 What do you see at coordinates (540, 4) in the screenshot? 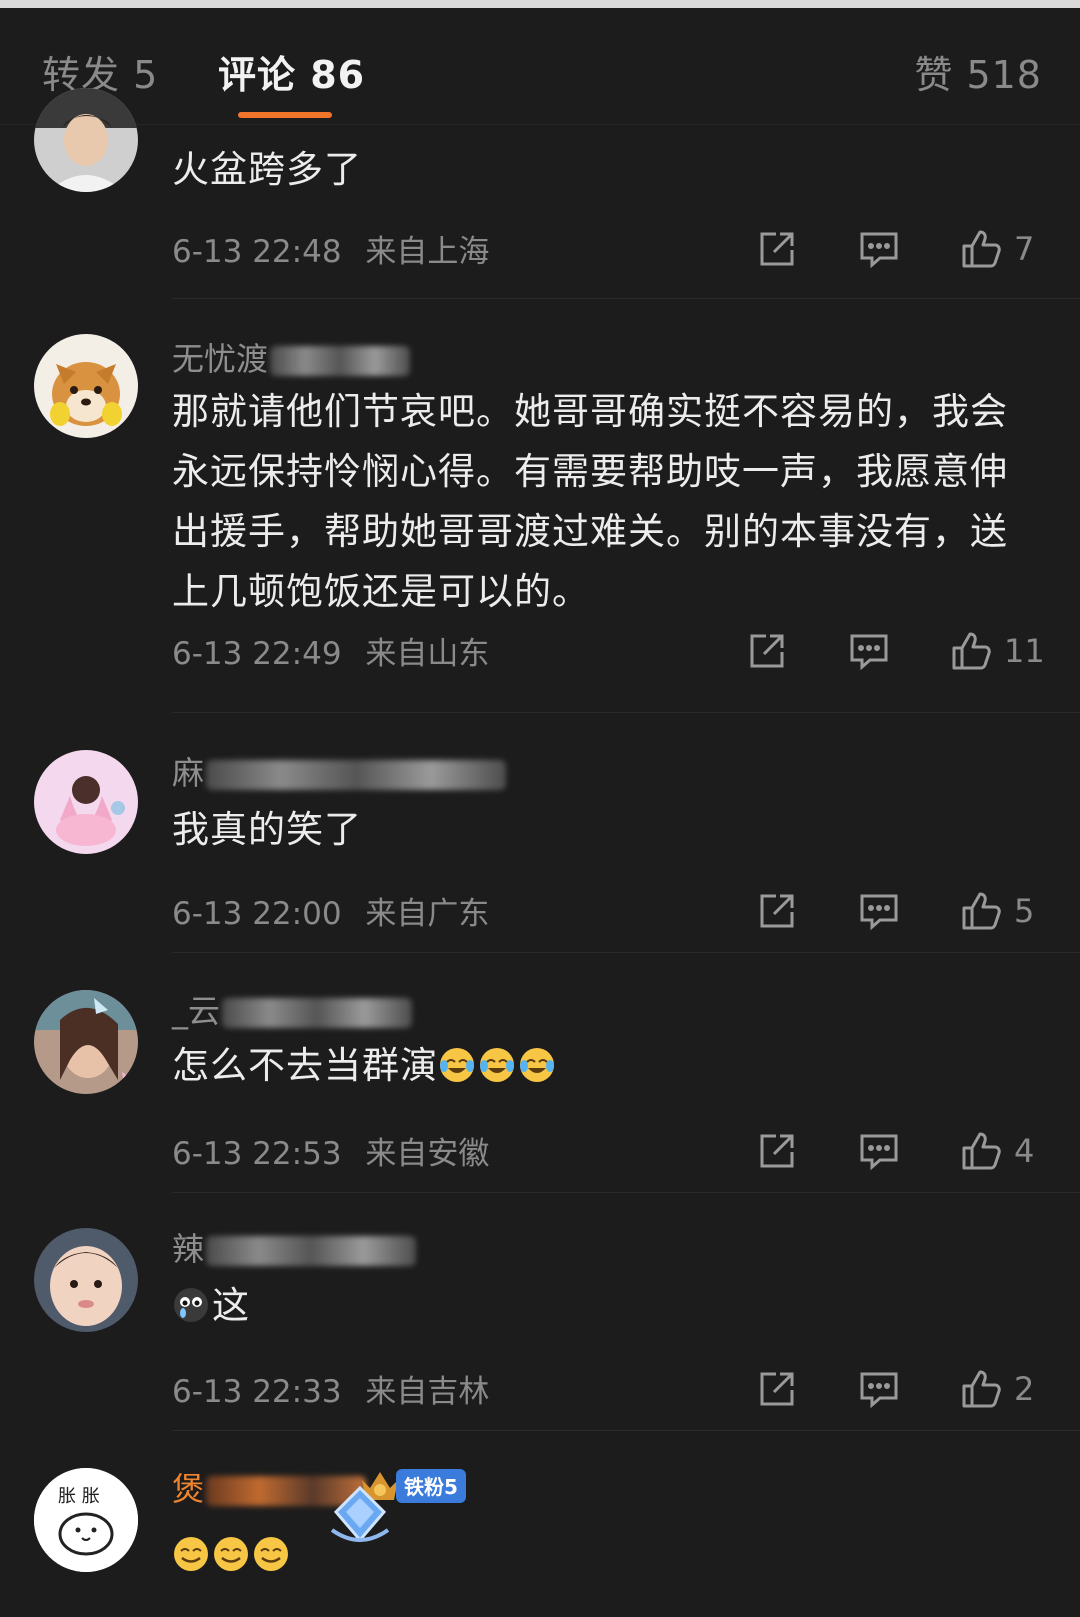
I see `top-edge` at bounding box center [540, 4].